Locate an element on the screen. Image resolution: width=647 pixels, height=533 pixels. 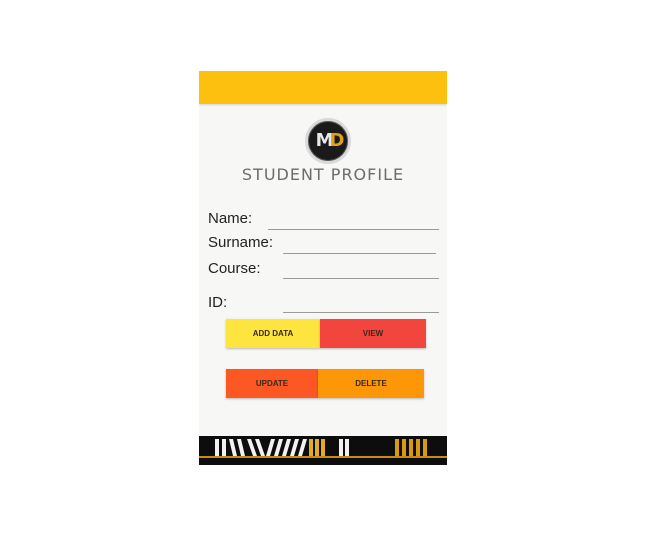
surname-field is located at coordinates (359, 253).